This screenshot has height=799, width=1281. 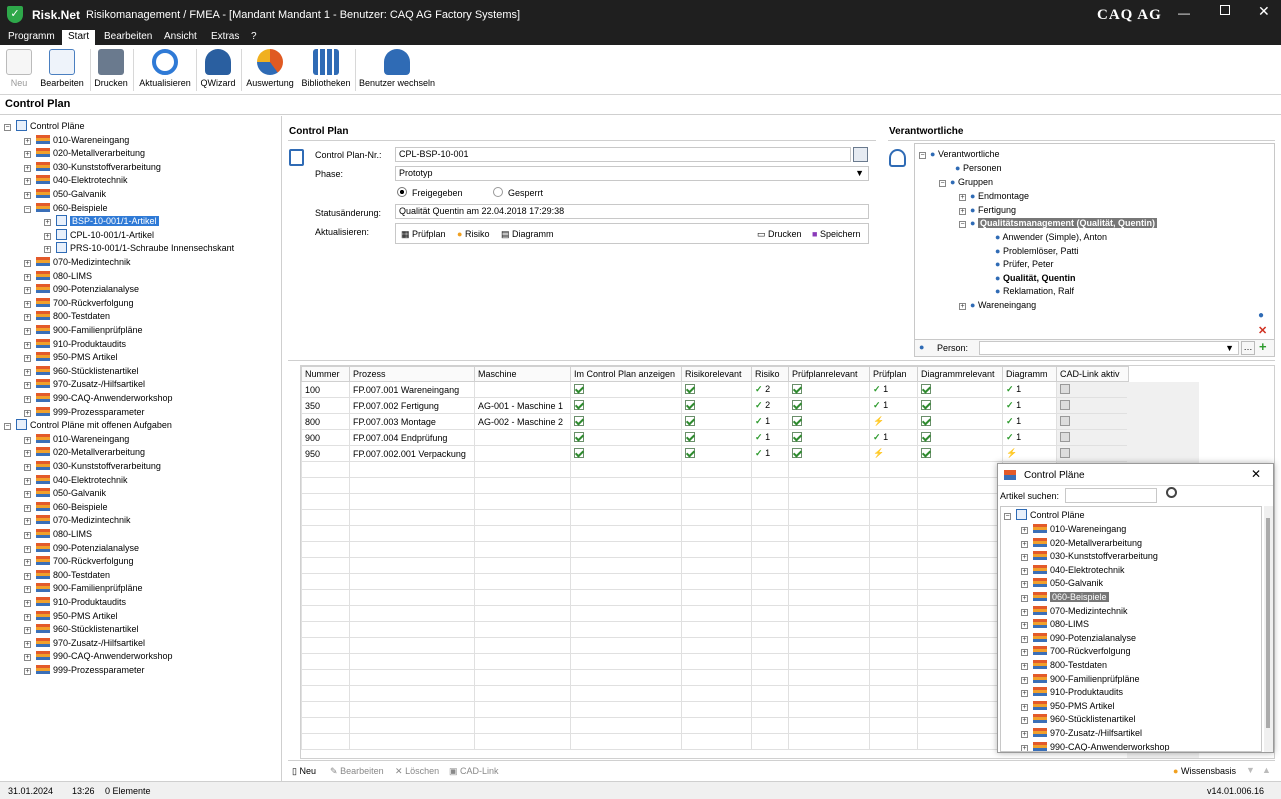 I want to click on tree-folder: −060-Beispiele, so click(x=66, y=208).